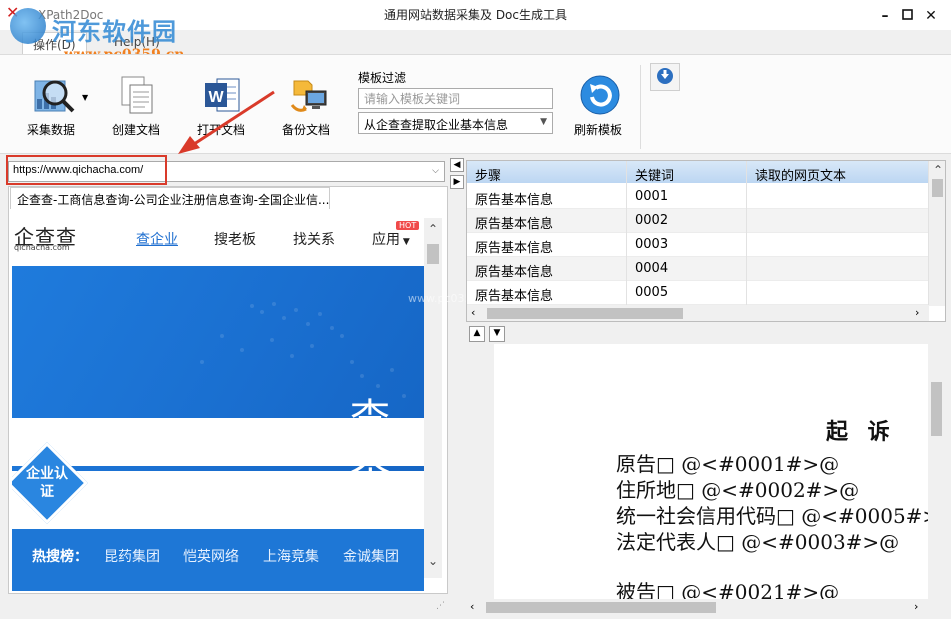 The image size is (951, 619). Describe the element at coordinates (114, 31) in the screenshot. I see `watermark-site-name: 河东软件园` at that location.